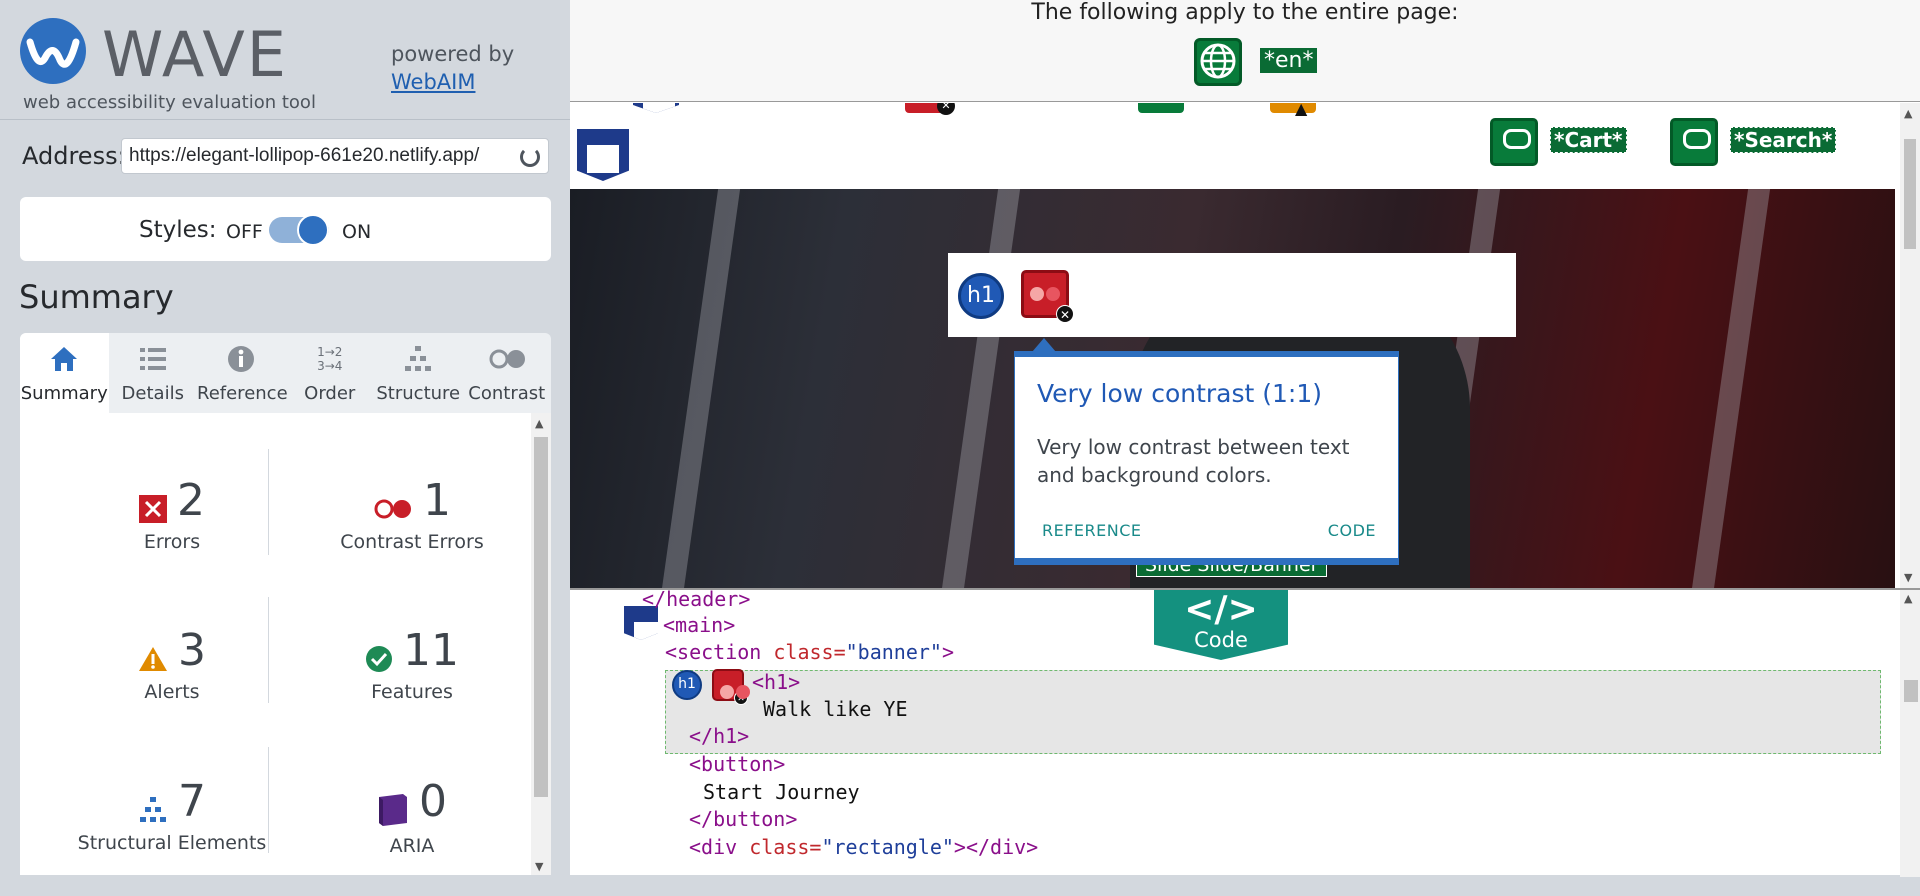 Image resolution: width=1920 pixels, height=896 pixels. What do you see at coordinates (153, 360) in the screenshot?
I see `list-icon` at bounding box center [153, 360].